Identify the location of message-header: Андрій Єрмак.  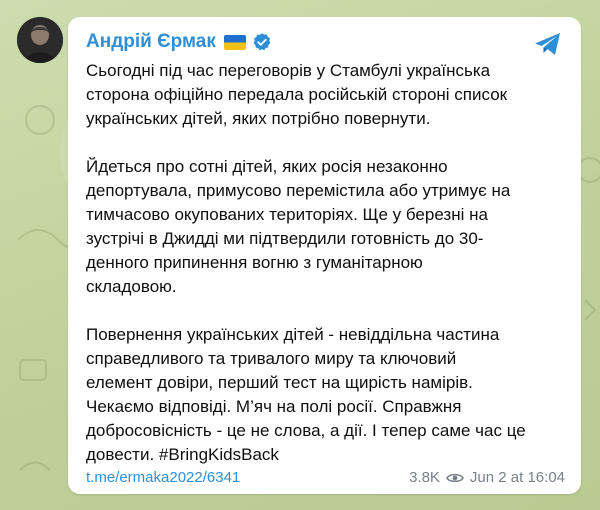
(179, 42).